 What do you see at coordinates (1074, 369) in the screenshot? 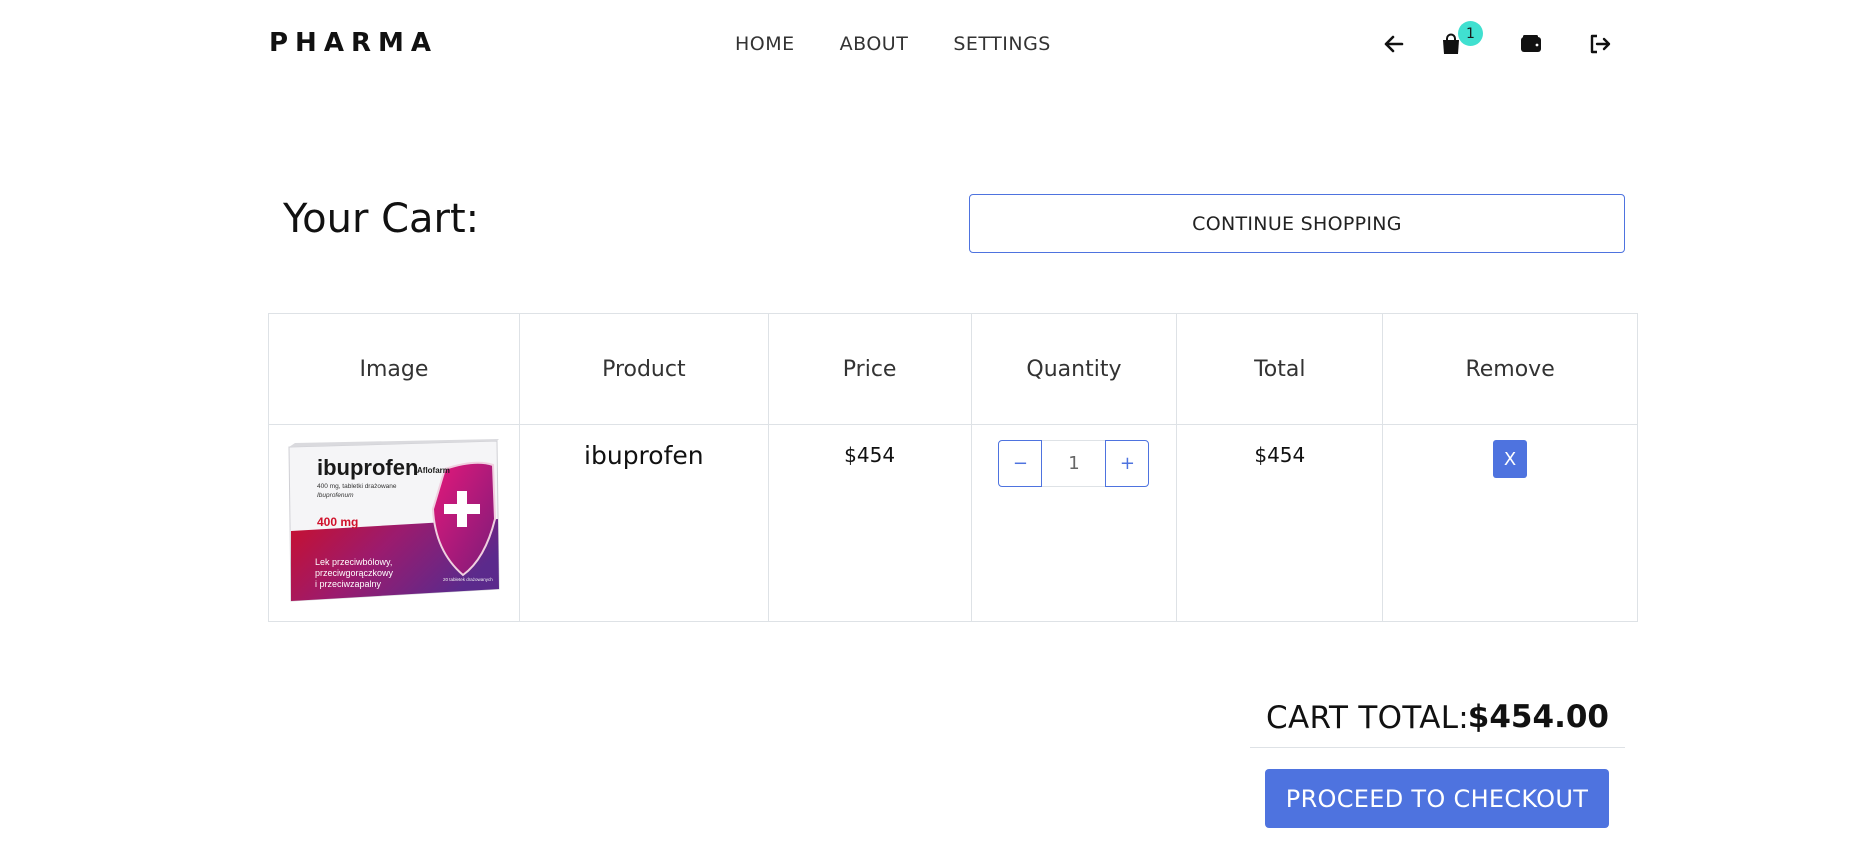
I see `column-header-quantity: Quantity` at bounding box center [1074, 369].